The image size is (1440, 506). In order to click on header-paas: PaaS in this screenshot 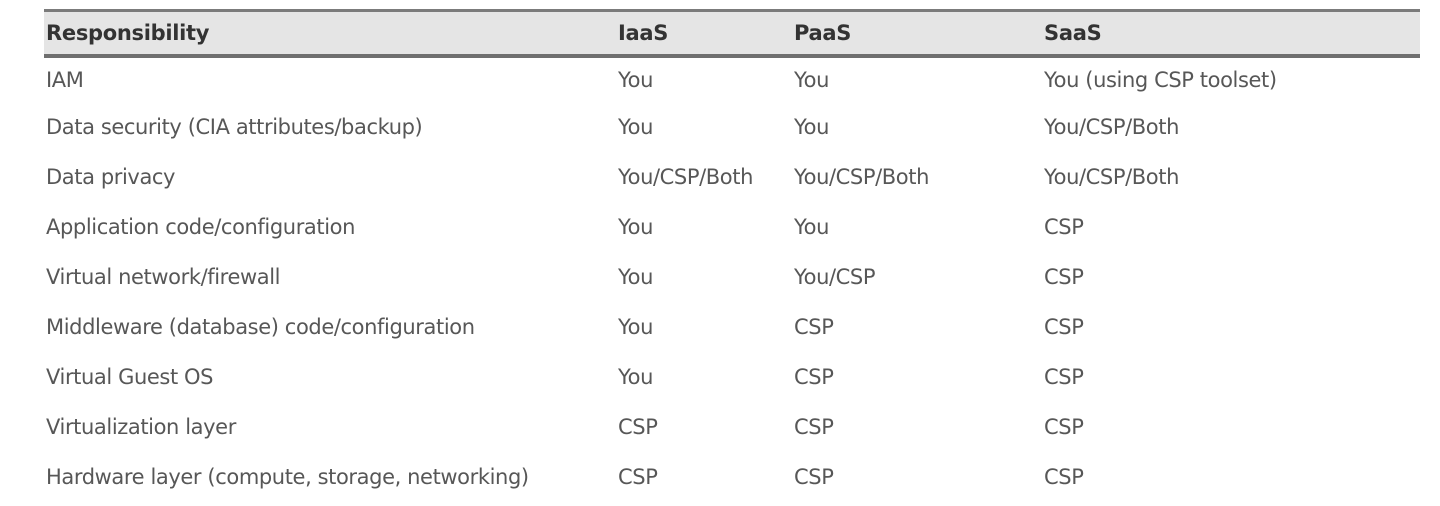, I will do `click(823, 33)`.